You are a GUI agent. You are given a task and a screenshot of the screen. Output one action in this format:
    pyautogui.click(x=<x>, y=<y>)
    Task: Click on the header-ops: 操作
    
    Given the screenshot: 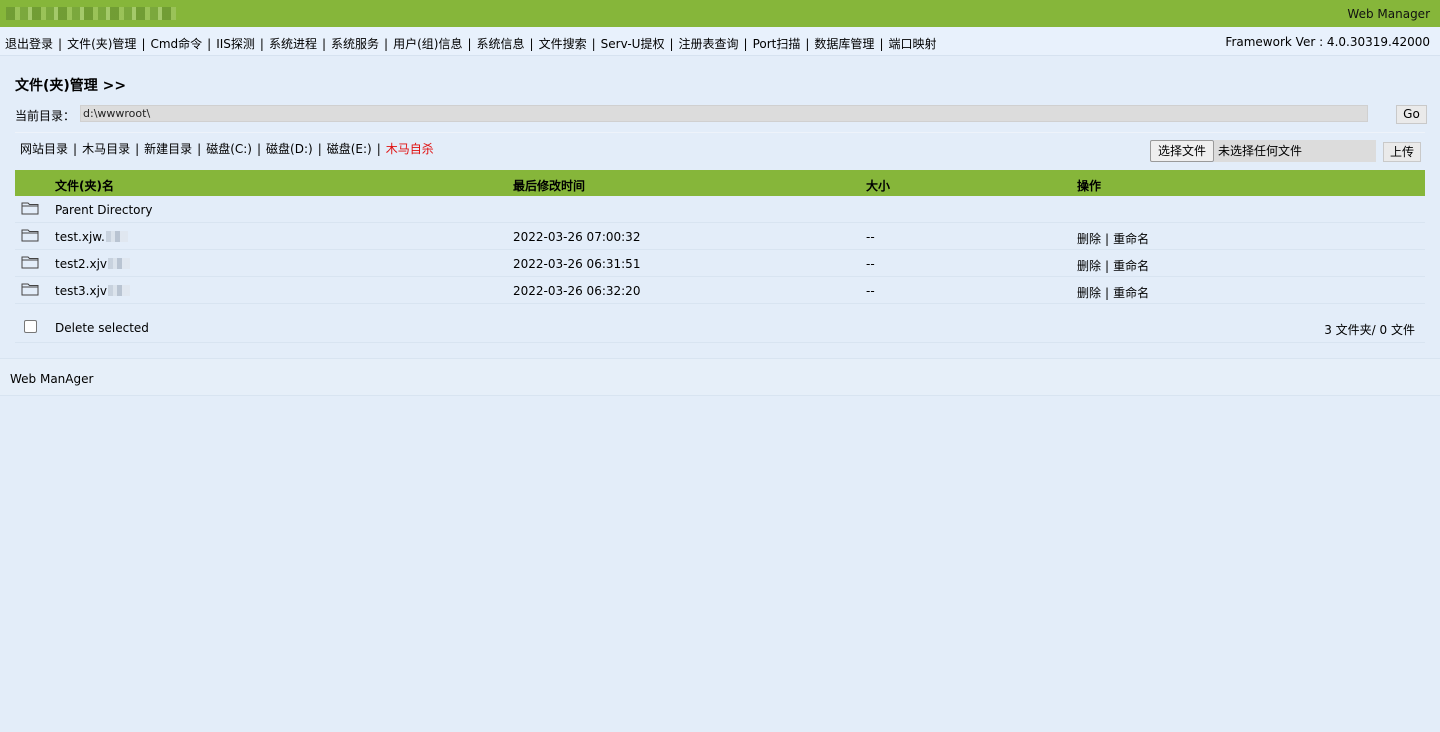 What is the action you would take?
    pyautogui.click(x=1089, y=186)
    